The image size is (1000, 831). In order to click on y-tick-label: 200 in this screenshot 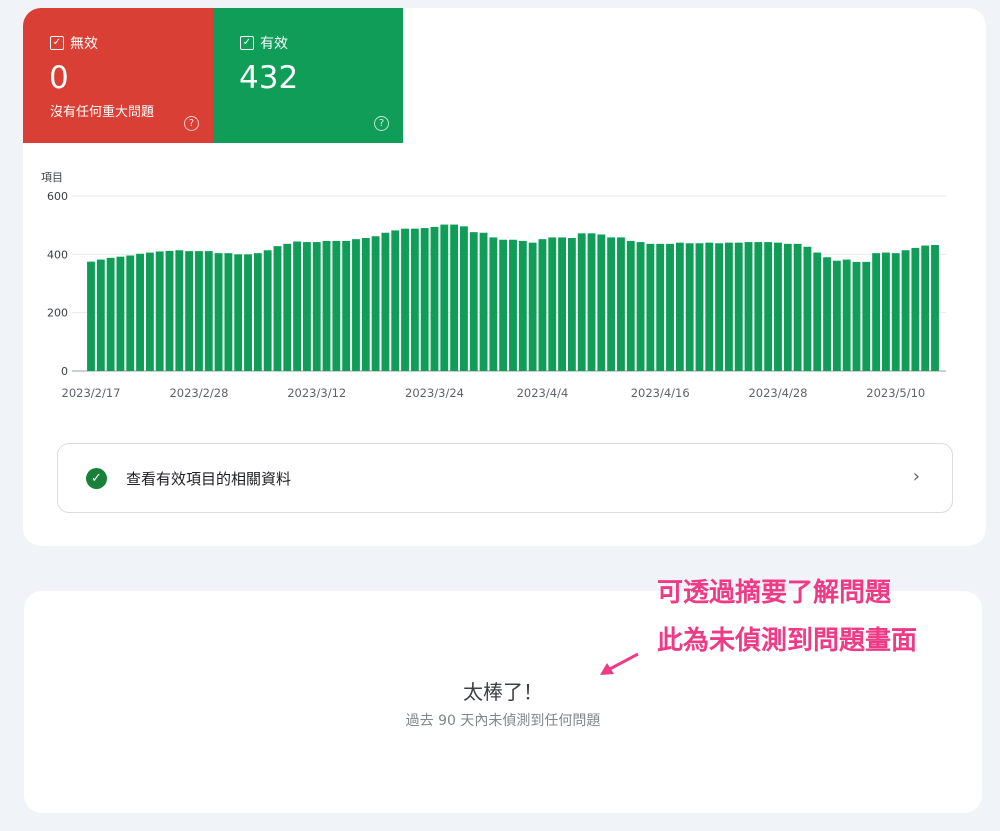, I will do `click(57, 313)`.